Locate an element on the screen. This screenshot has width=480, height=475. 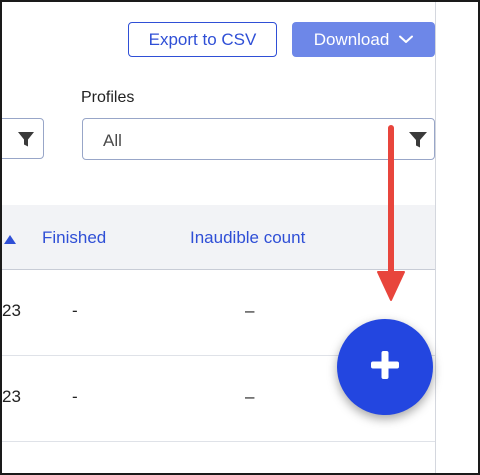
profiles-selected-value: All is located at coordinates (112, 140).